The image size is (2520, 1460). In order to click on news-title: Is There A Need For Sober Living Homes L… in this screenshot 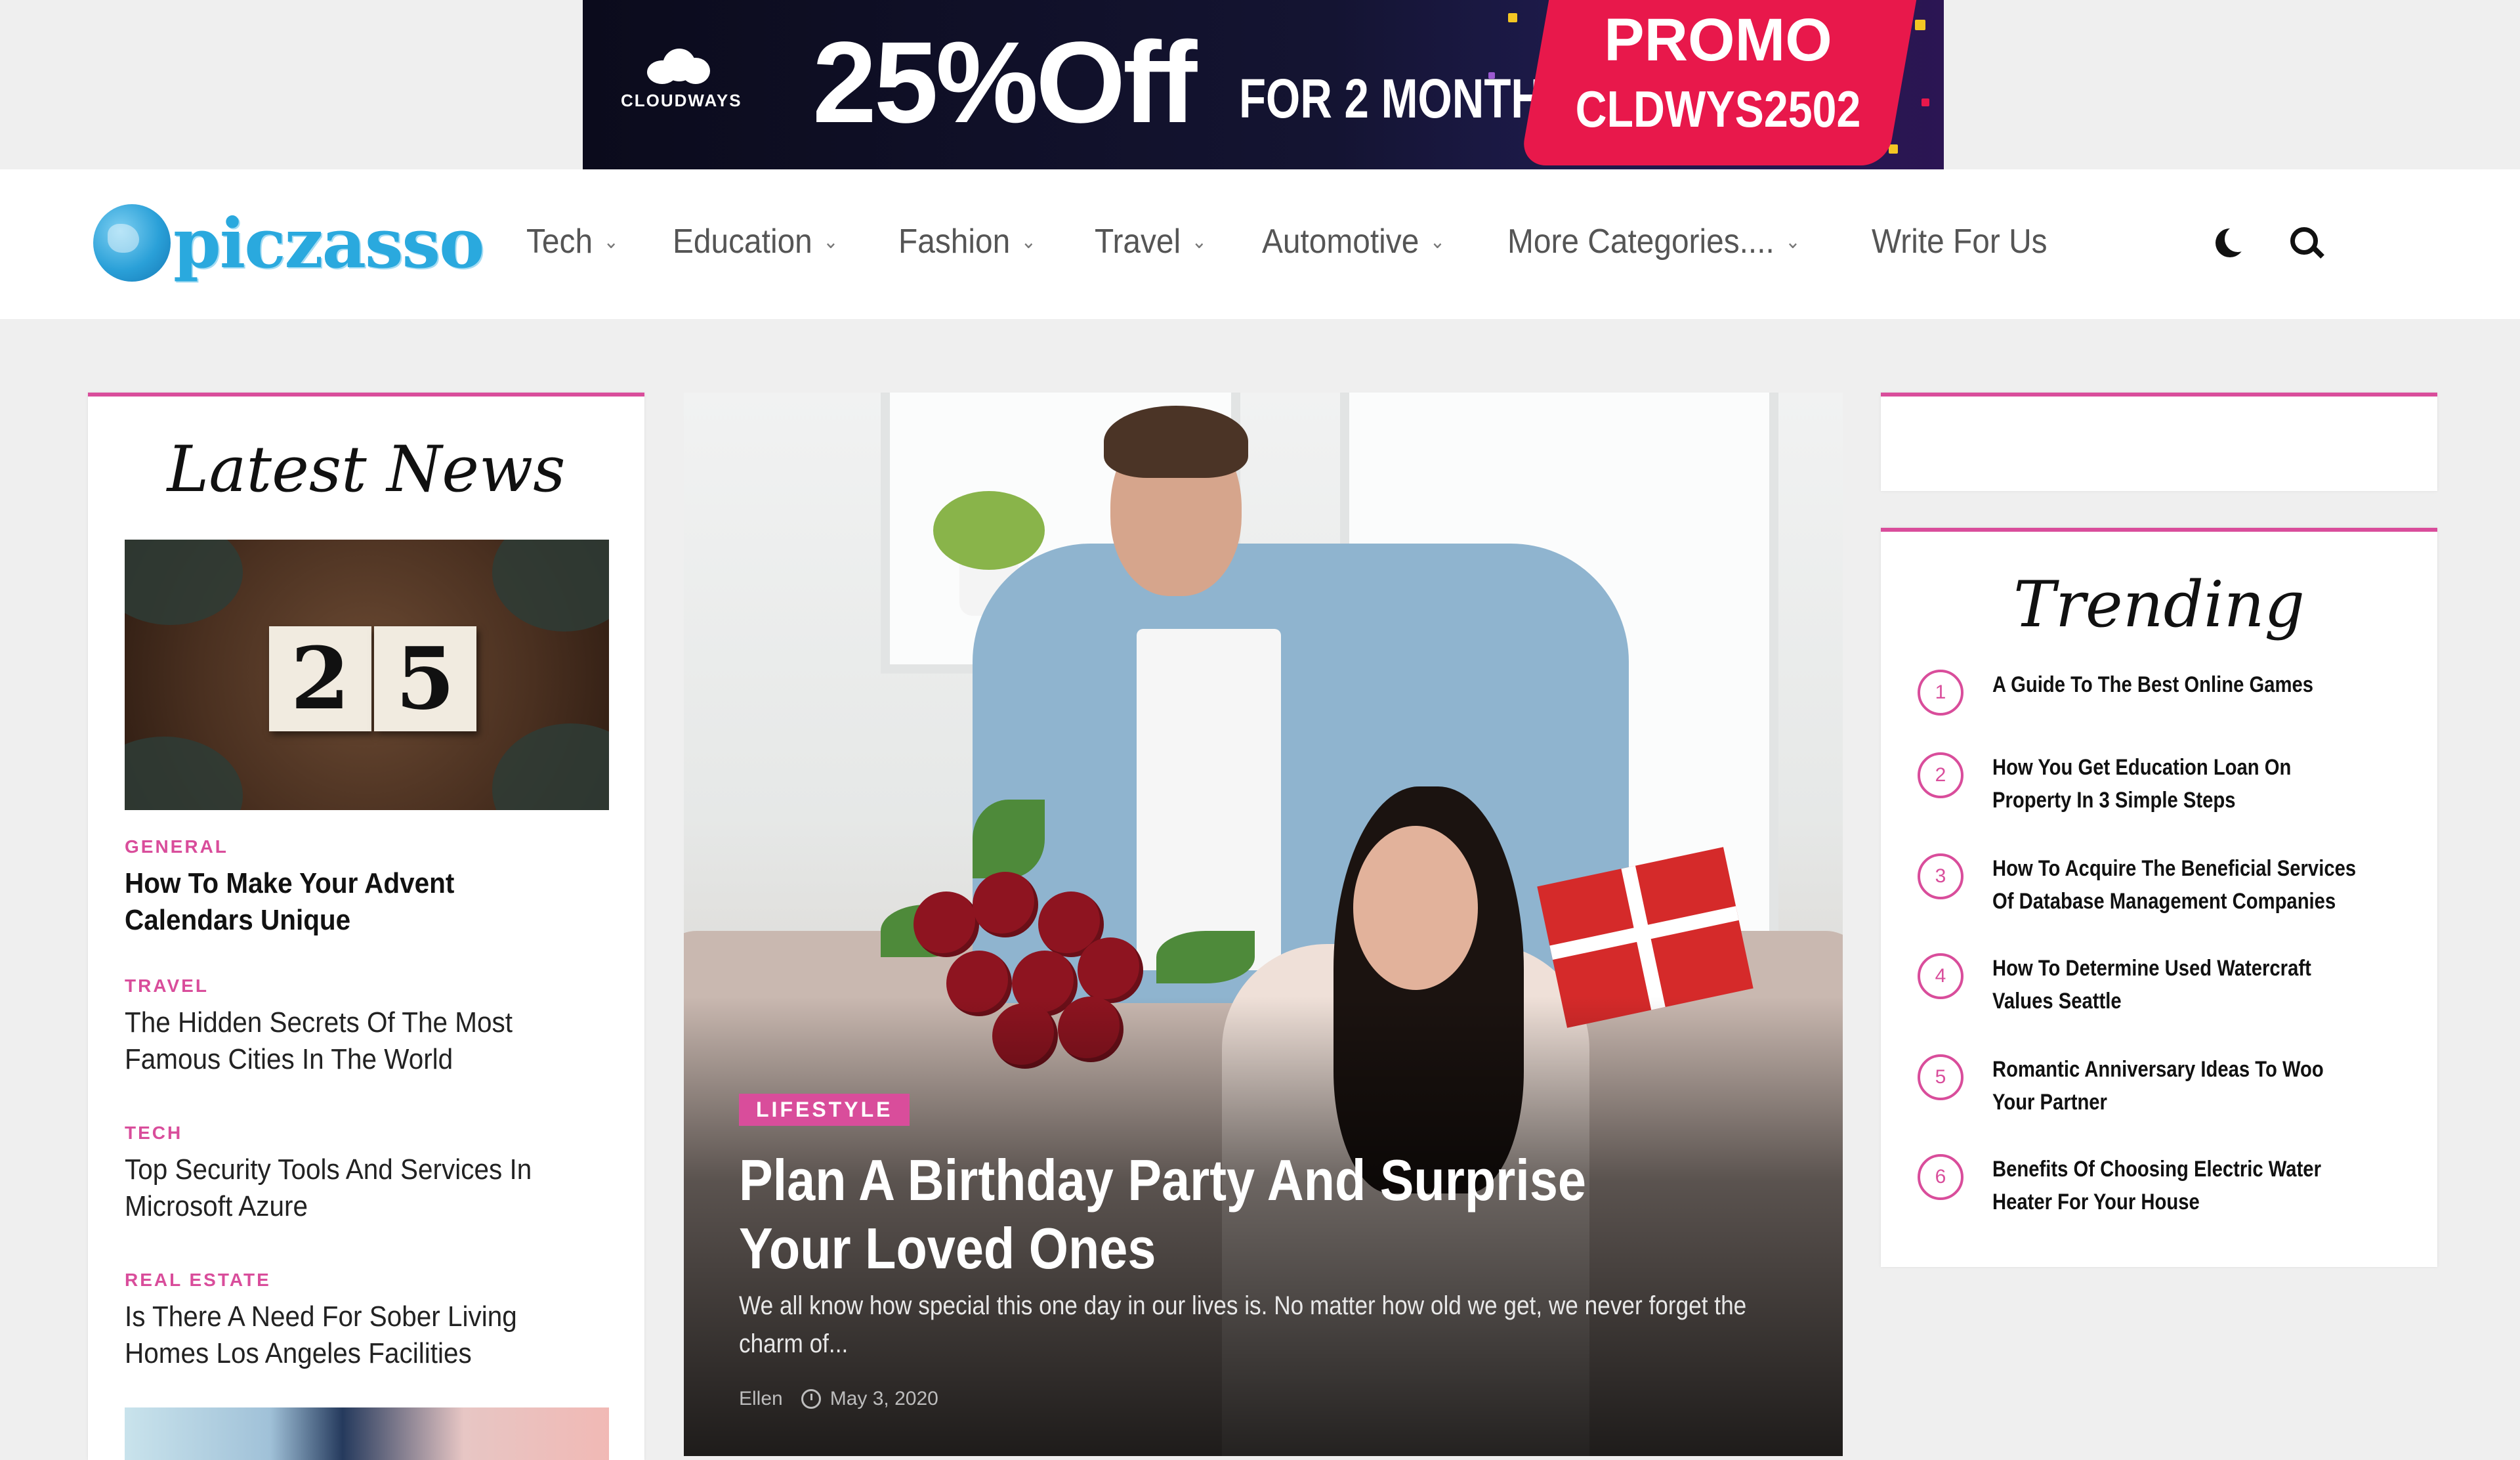, I will do `click(348, 1335)`.